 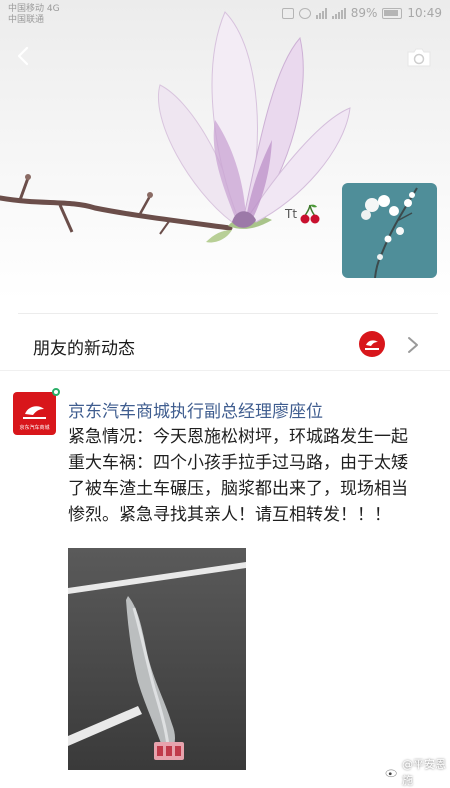 What do you see at coordinates (291, 214) in the screenshot?
I see `signature-tag-text: Tt` at bounding box center [291, 214].